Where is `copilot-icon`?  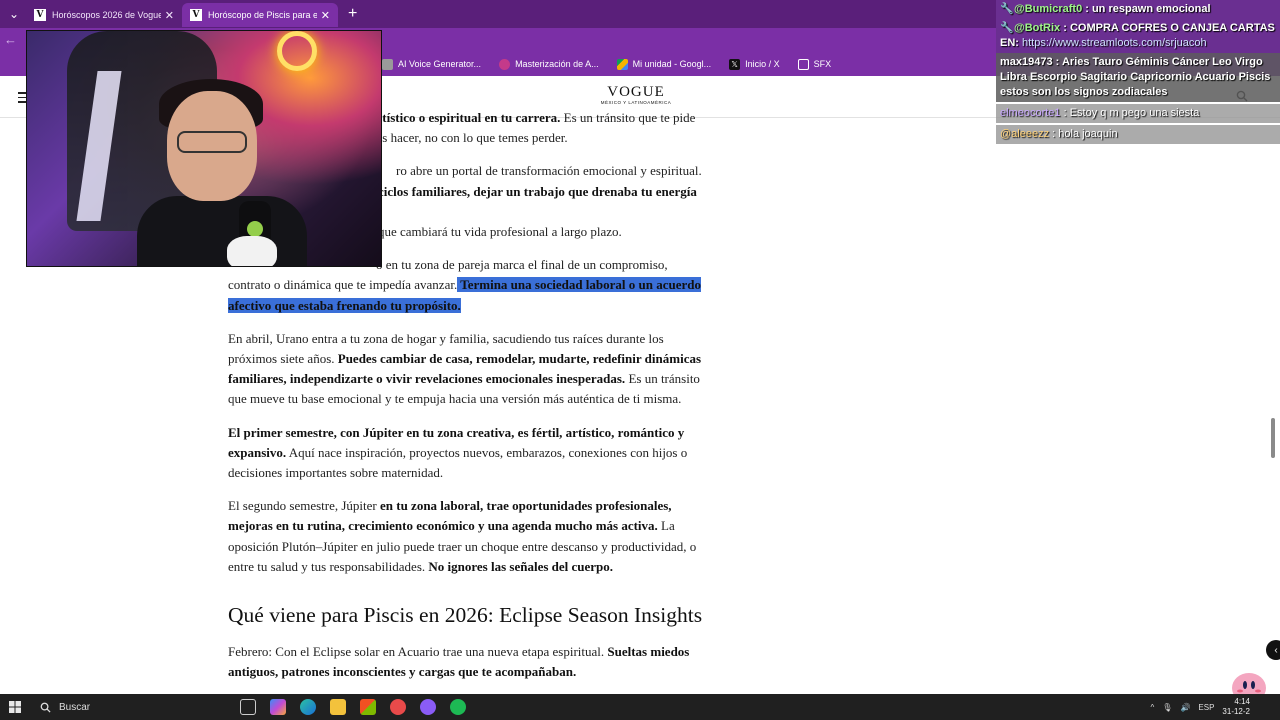
copilot-icon is located at coordinates (278, 707).